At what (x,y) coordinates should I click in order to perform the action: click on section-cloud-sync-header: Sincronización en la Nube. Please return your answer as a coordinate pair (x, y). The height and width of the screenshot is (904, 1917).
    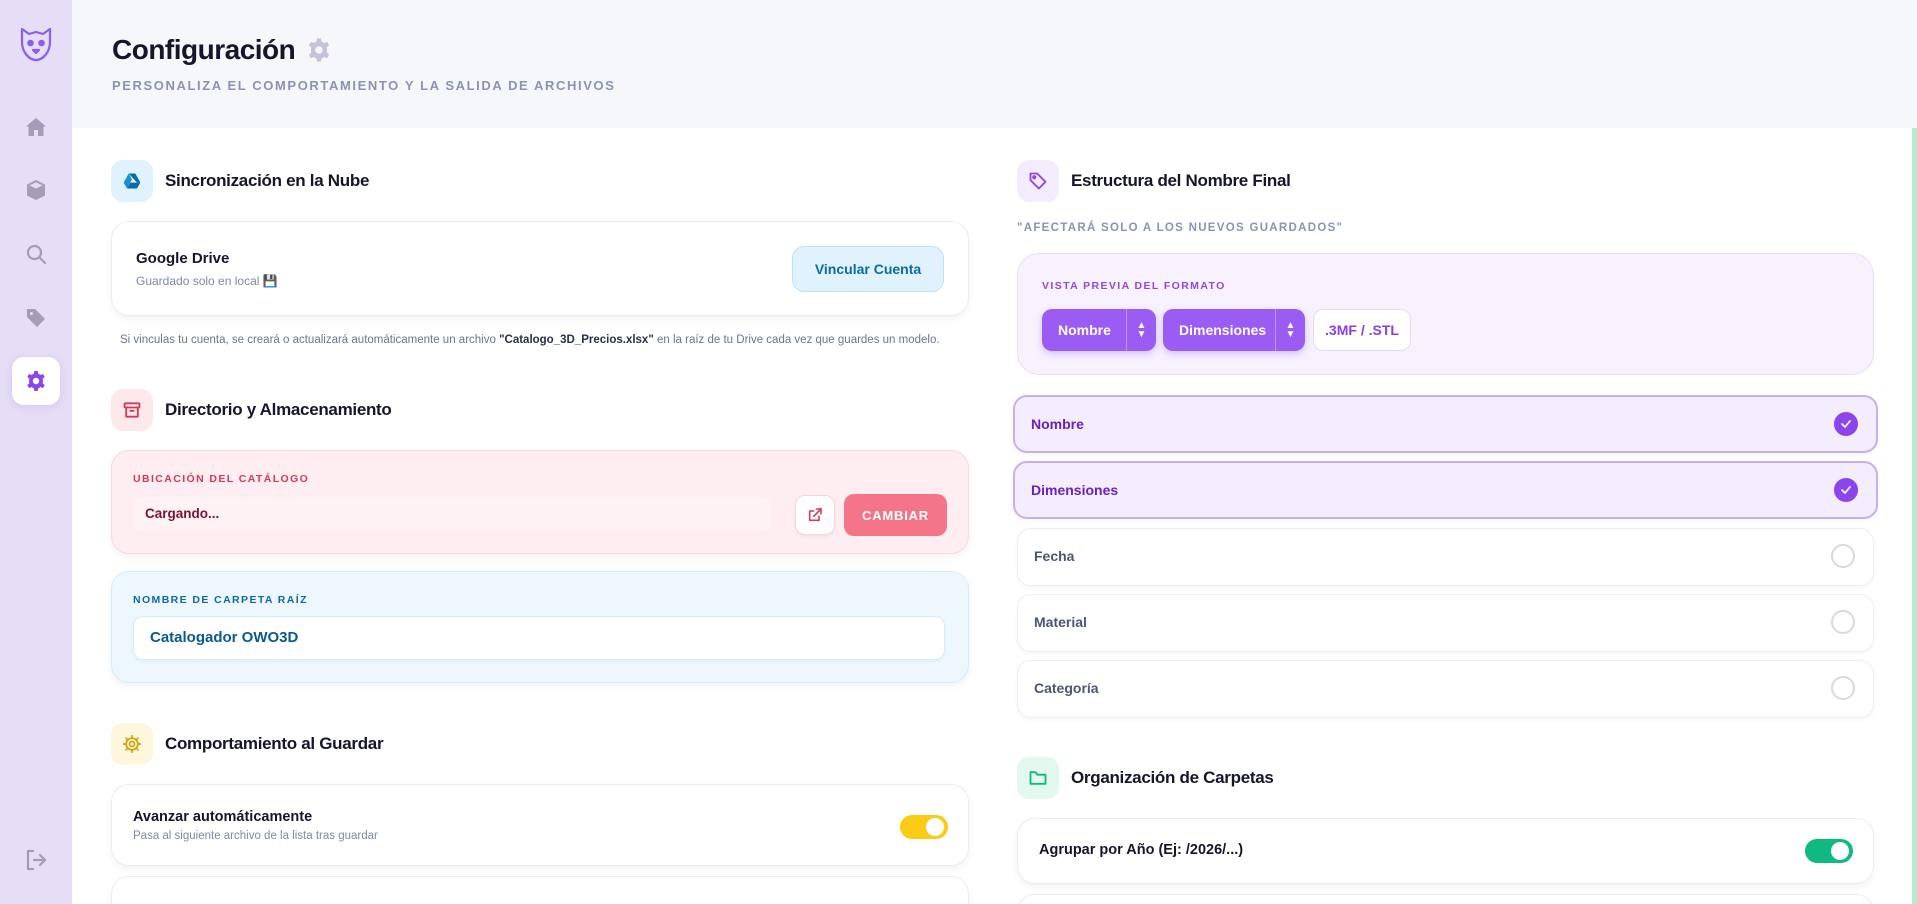
    Looking at the image, I should click on (240, 181).